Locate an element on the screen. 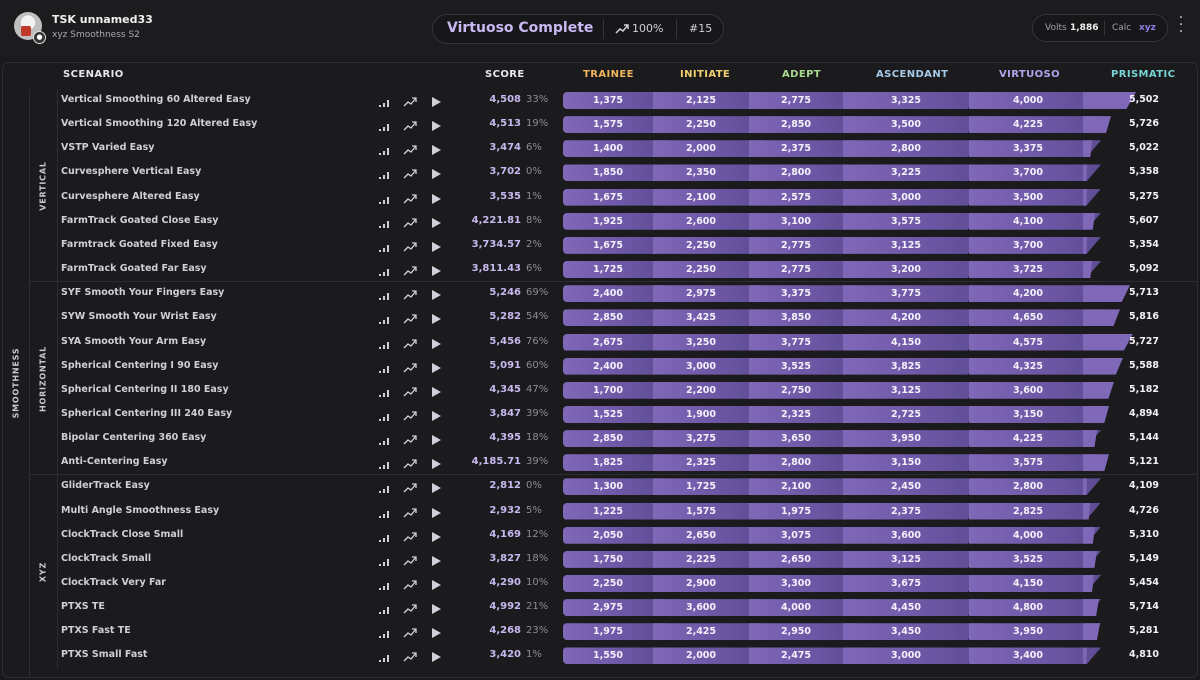 This screenshot has height=680, width=1200. scenario-name: Spherical Centering I 90 Easy is located at coordinates (140, 365).